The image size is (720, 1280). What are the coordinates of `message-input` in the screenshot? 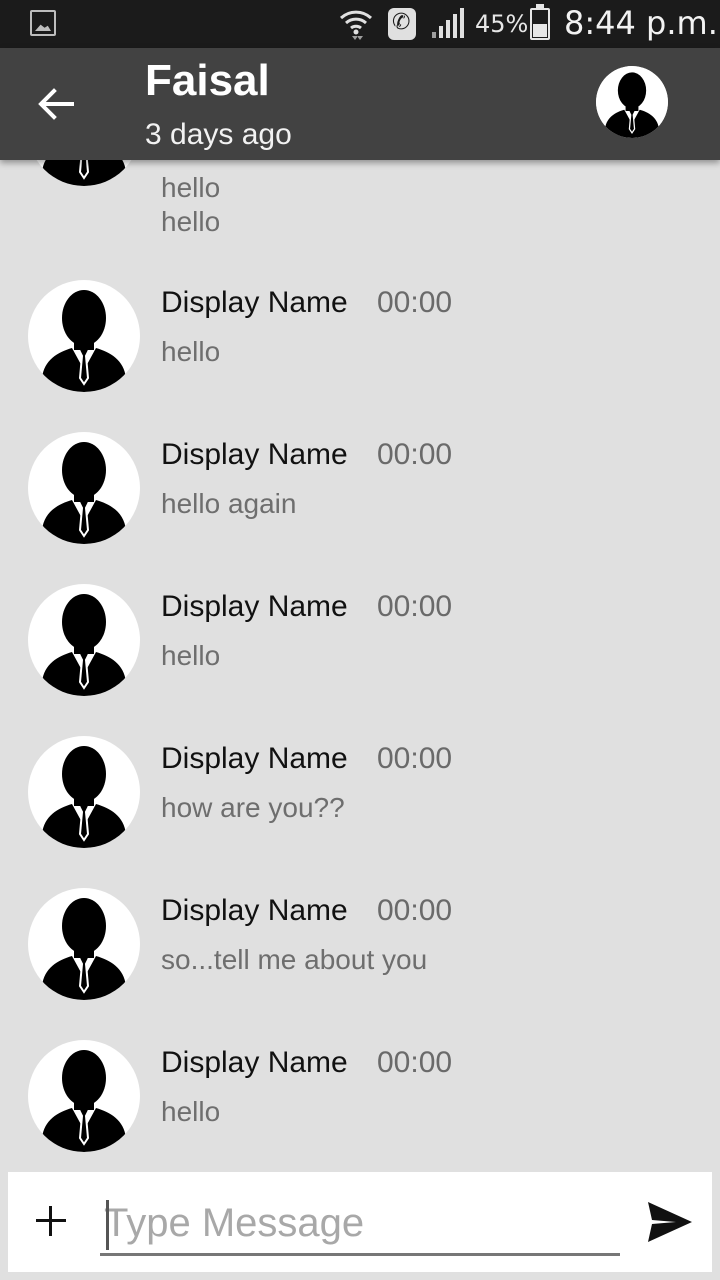 It's located at (360, 1225).